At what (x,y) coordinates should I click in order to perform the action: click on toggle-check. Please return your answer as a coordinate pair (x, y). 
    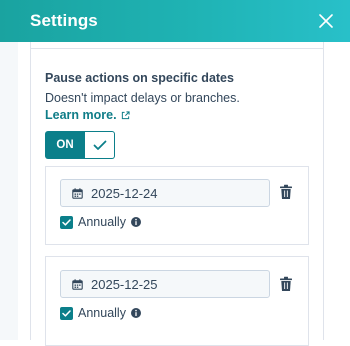
    Looking at the image, I should click on (100, 145).